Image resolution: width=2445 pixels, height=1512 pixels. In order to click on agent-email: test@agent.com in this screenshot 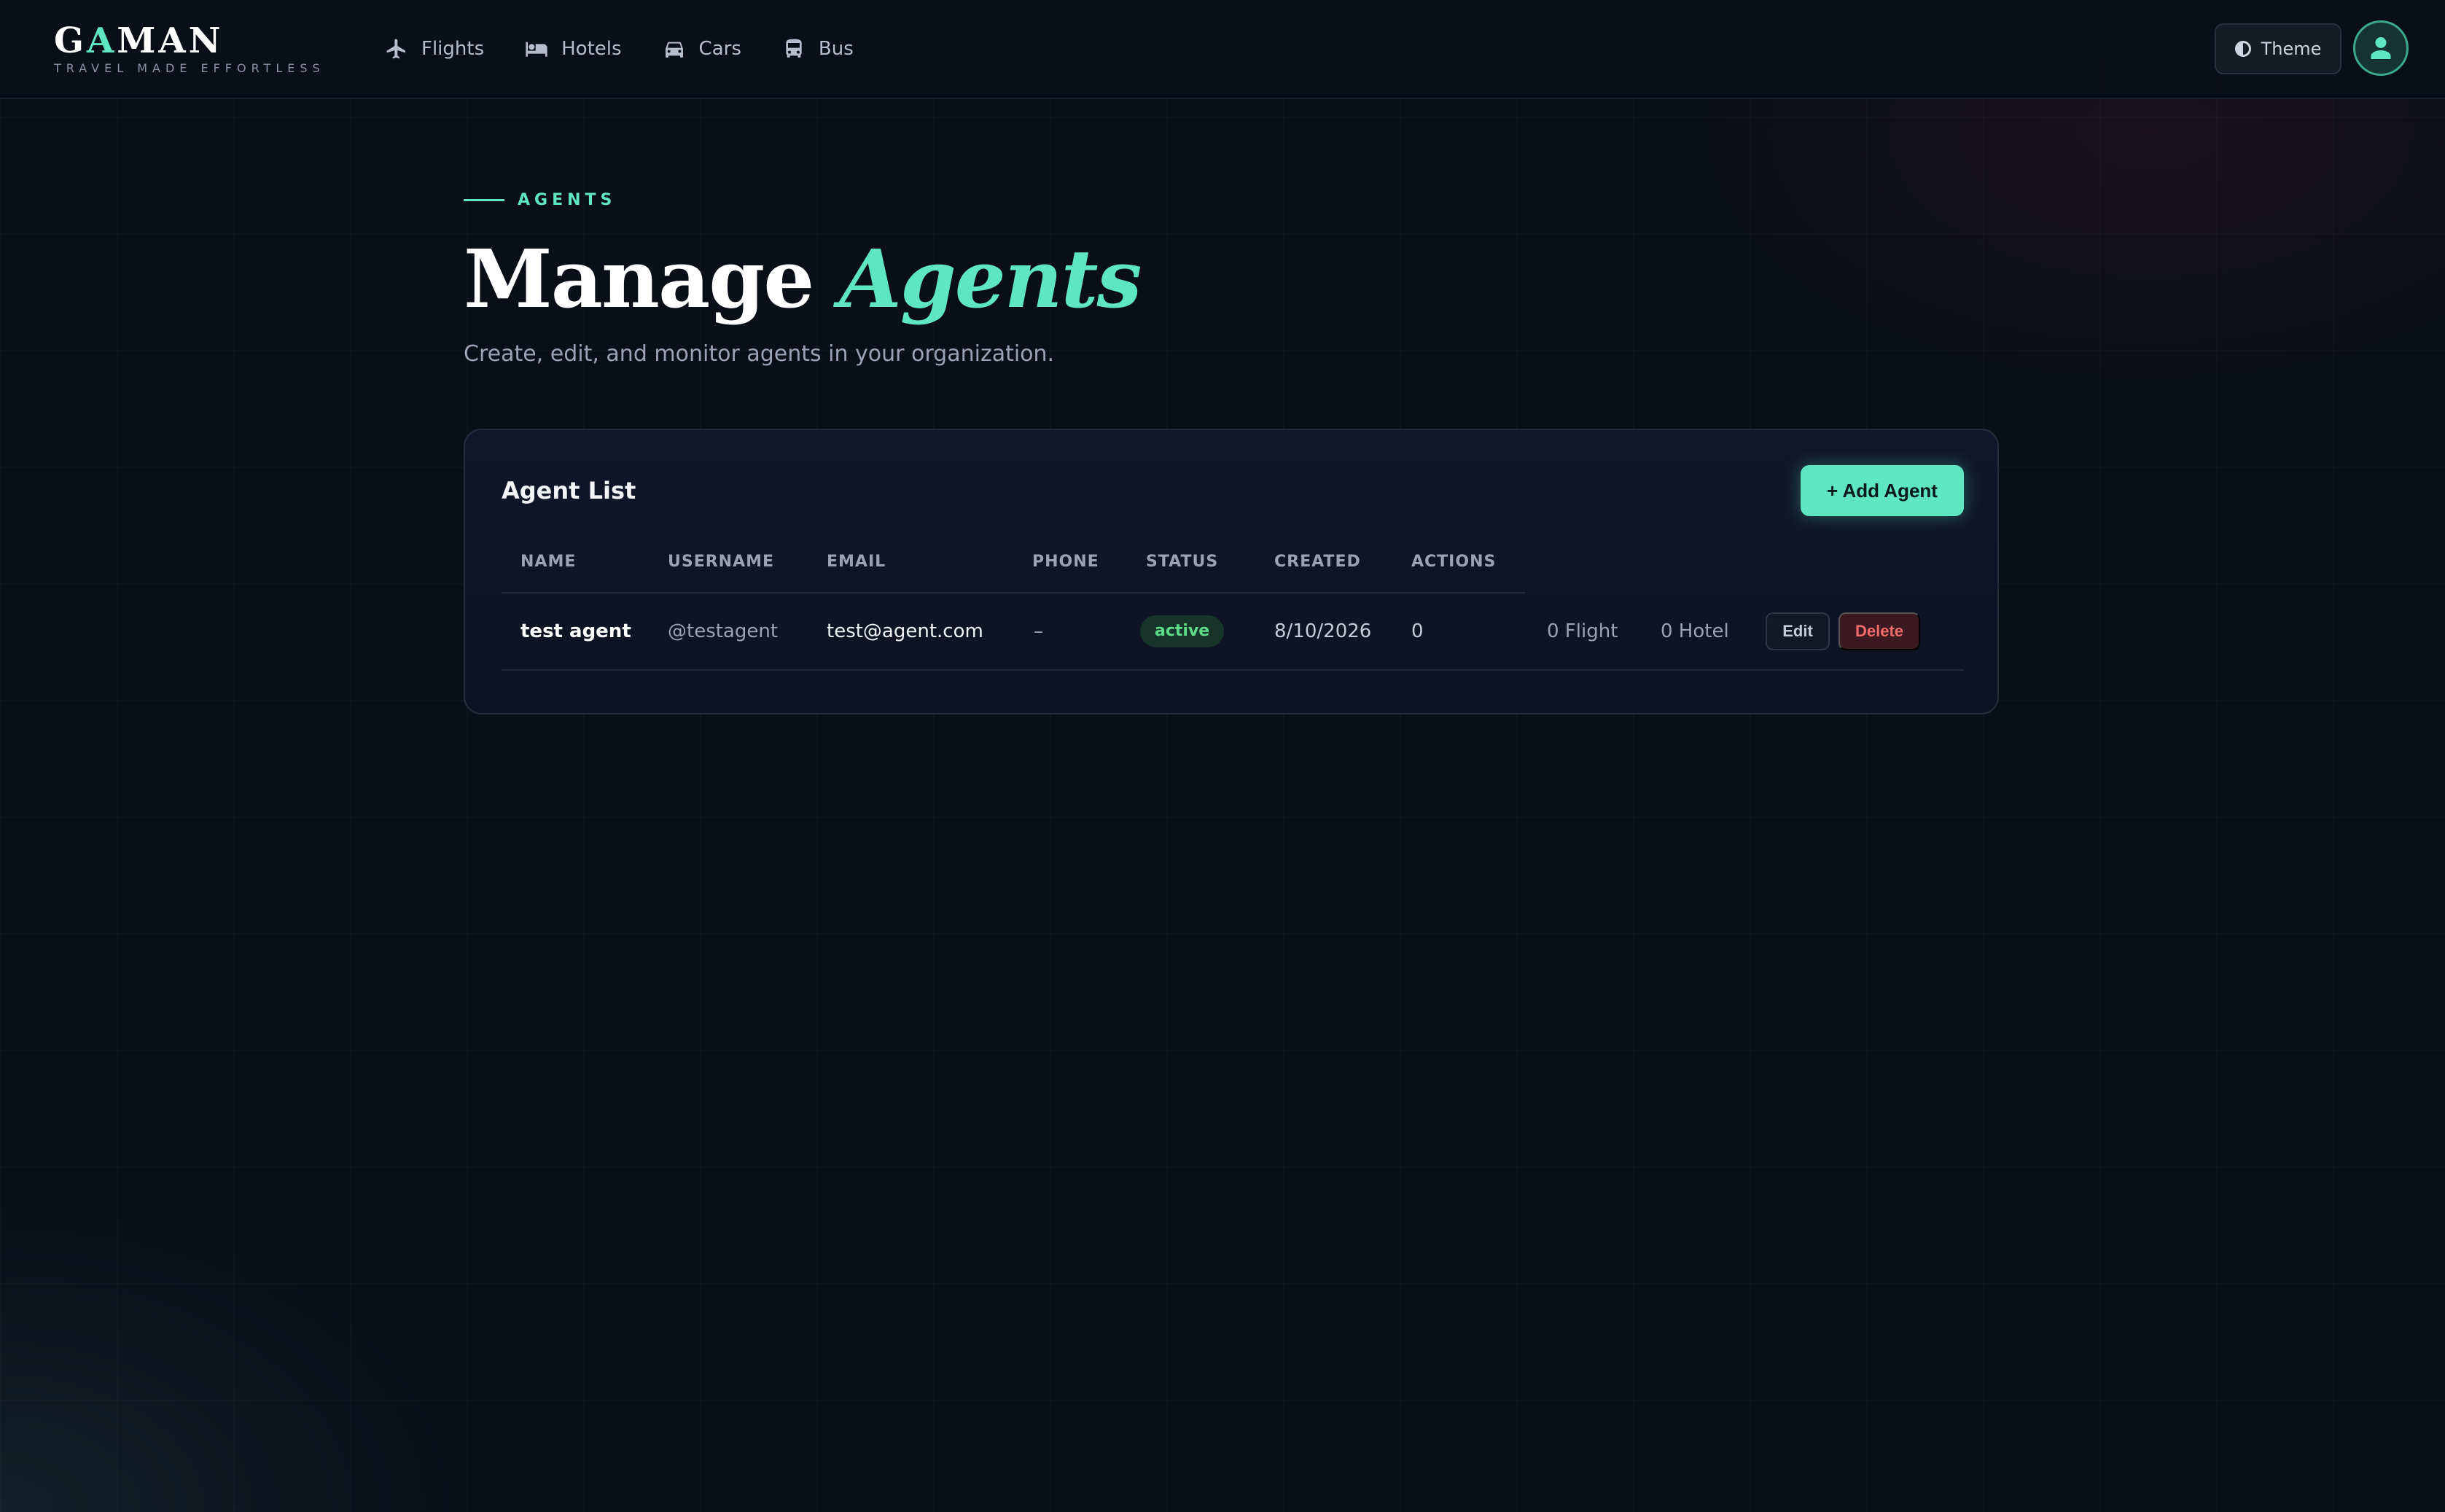, I will do `click(905, 631)`.